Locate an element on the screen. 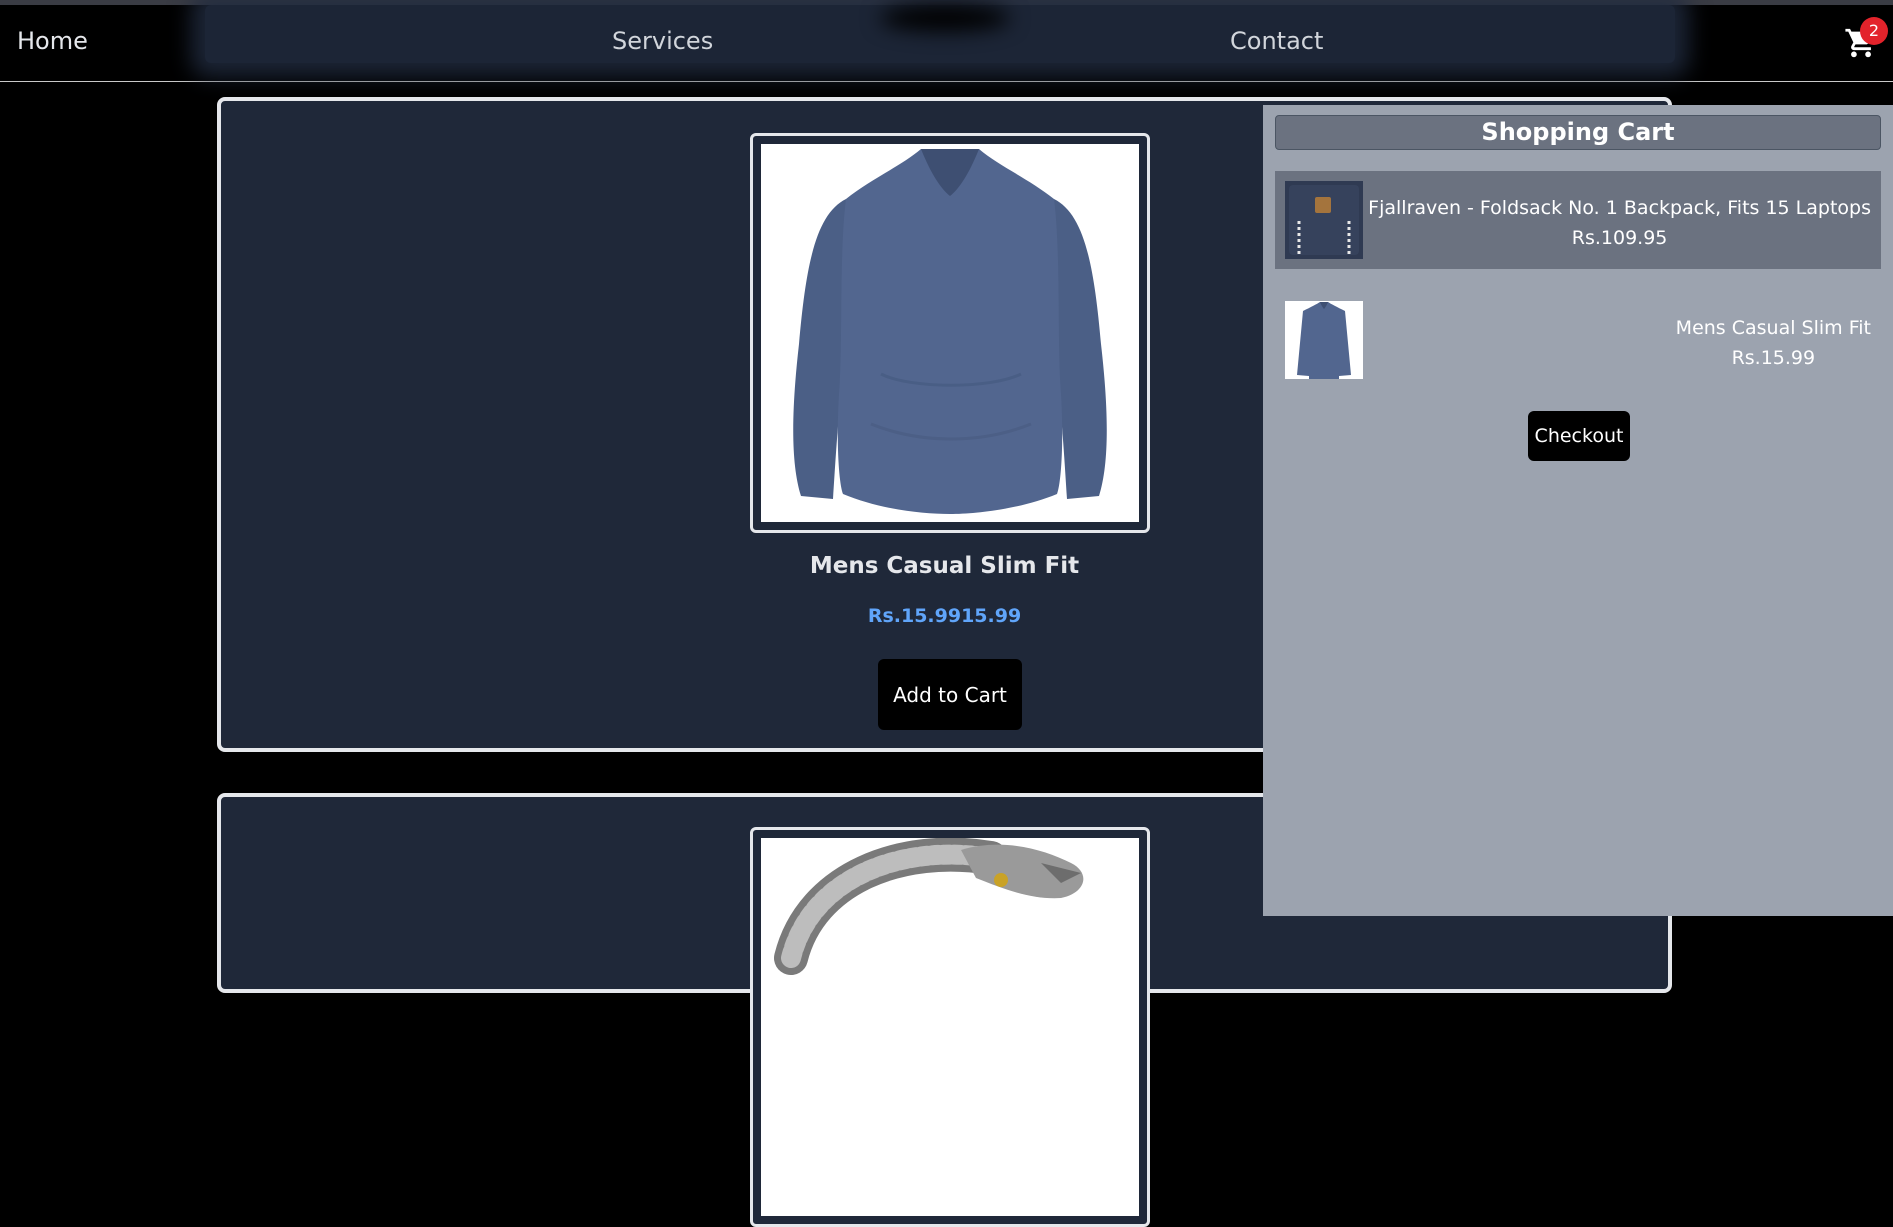 The height and width of the screenshot is (1227, 1893). bracelet-illustration is located at coordinates (950, 1027).